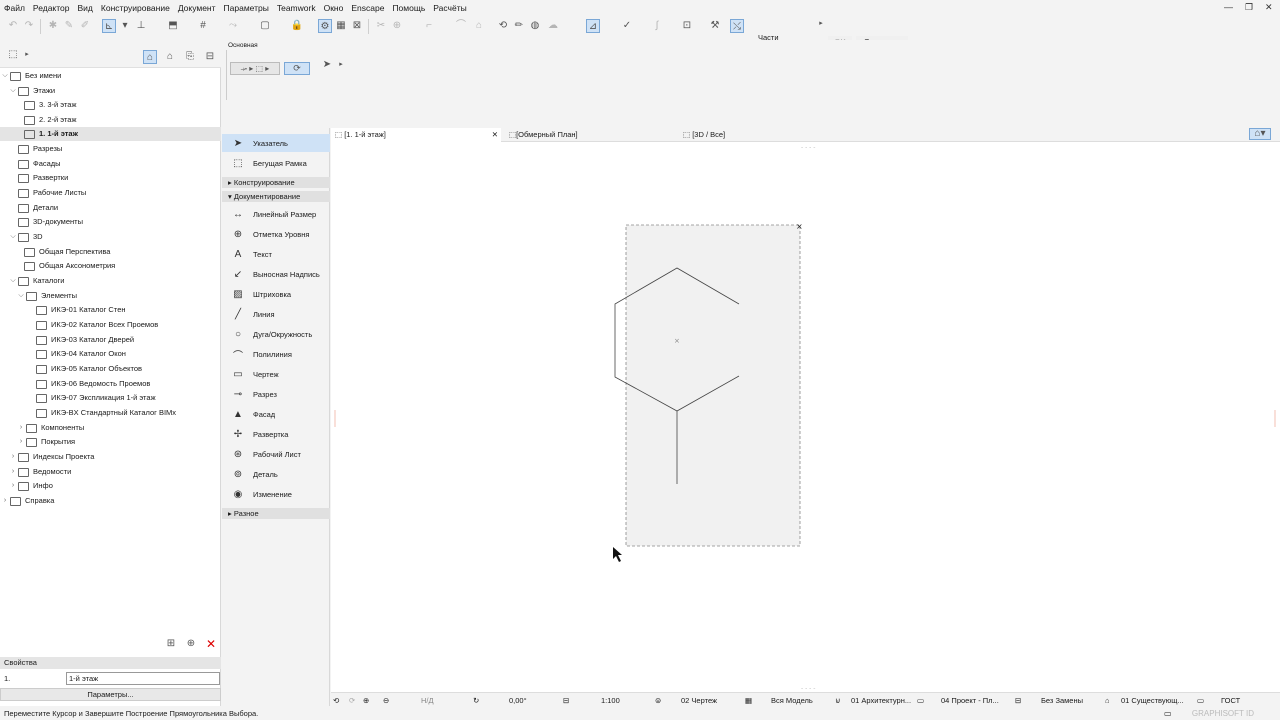 This screenshot has width=1280, height=720. Describe the element at coordinates (30, 486) in the screenshot. I see `tree-item-info: › Инфо` at that location.